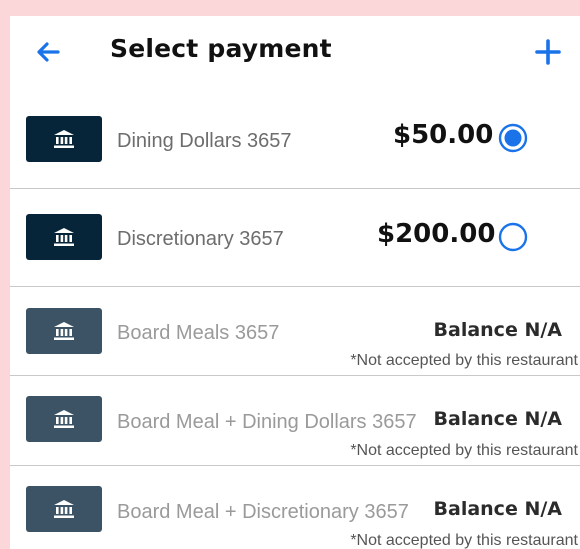  I want to click on add-payment-button, so click(548, 52).